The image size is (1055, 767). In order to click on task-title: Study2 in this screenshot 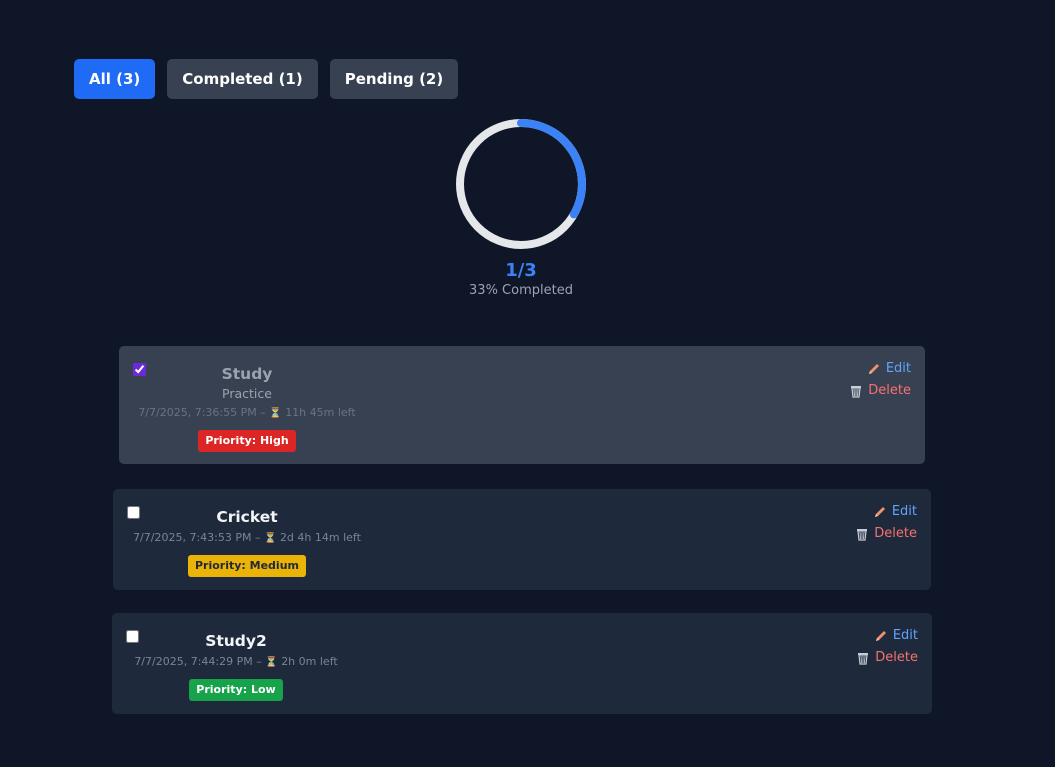, I will do `click(236, 641)`.